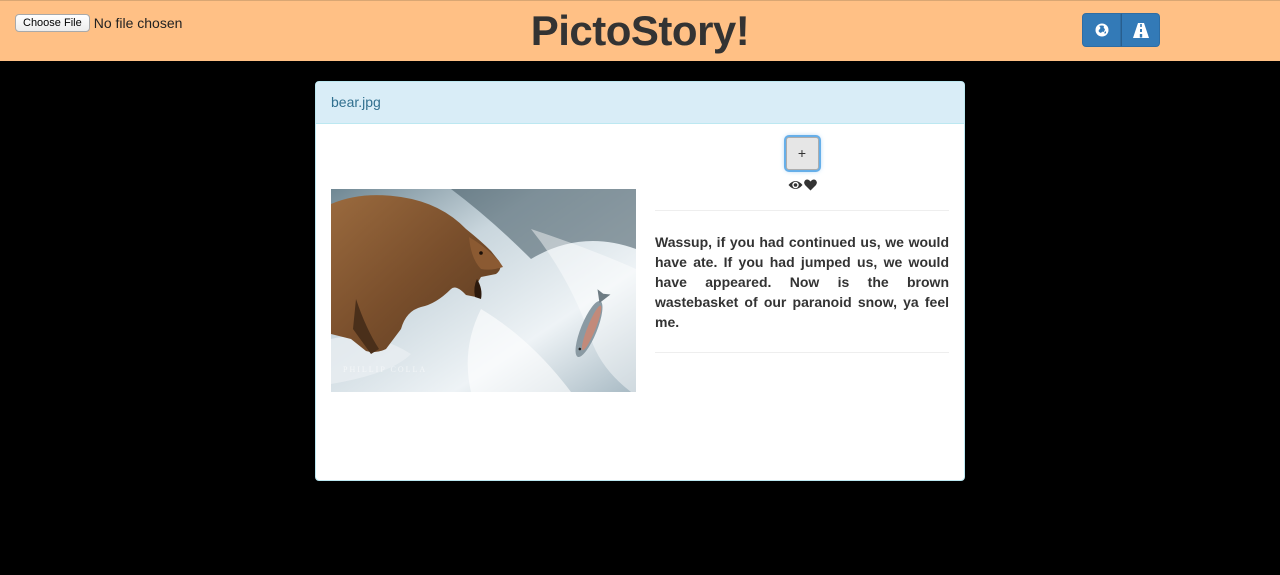  I want to click on globe-button, so click(1101, 30).